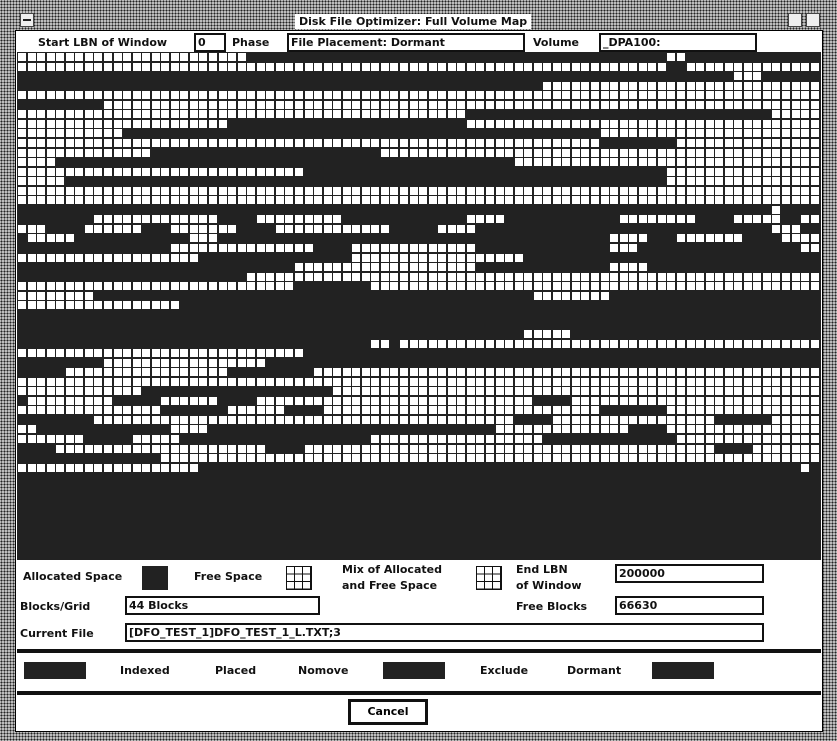 The image size is (837, 741). I want to click on start-lbn-field: 0, so click(210, 42).